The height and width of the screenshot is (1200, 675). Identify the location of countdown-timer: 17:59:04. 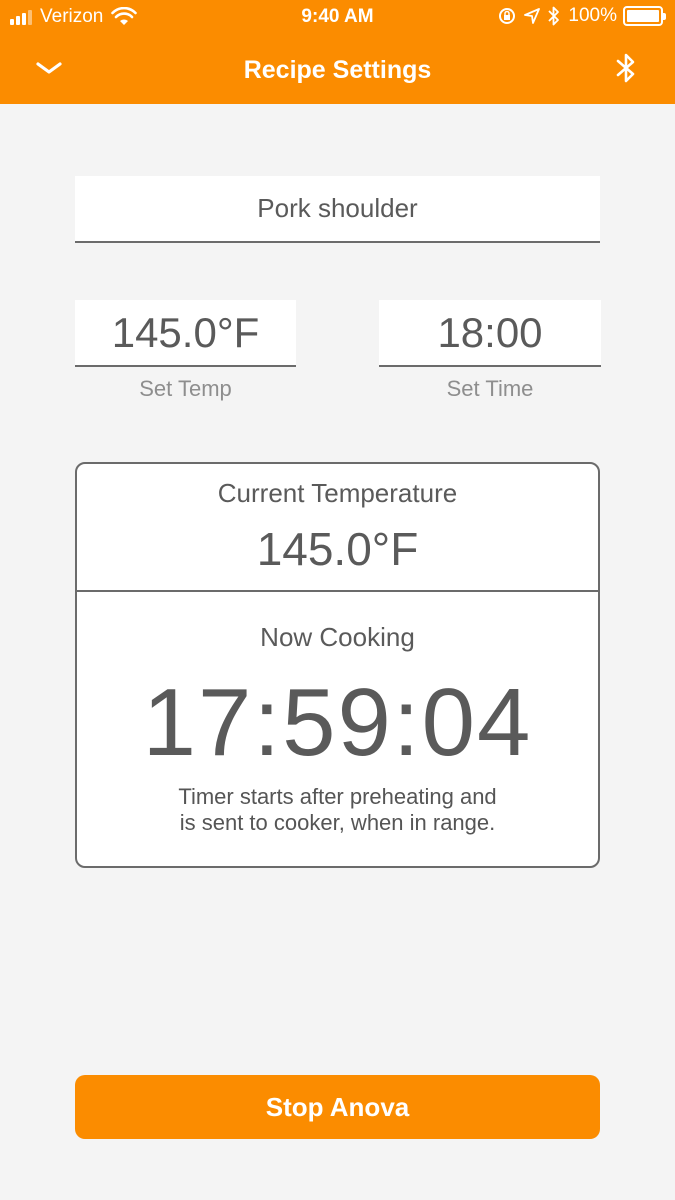
(337, 722).